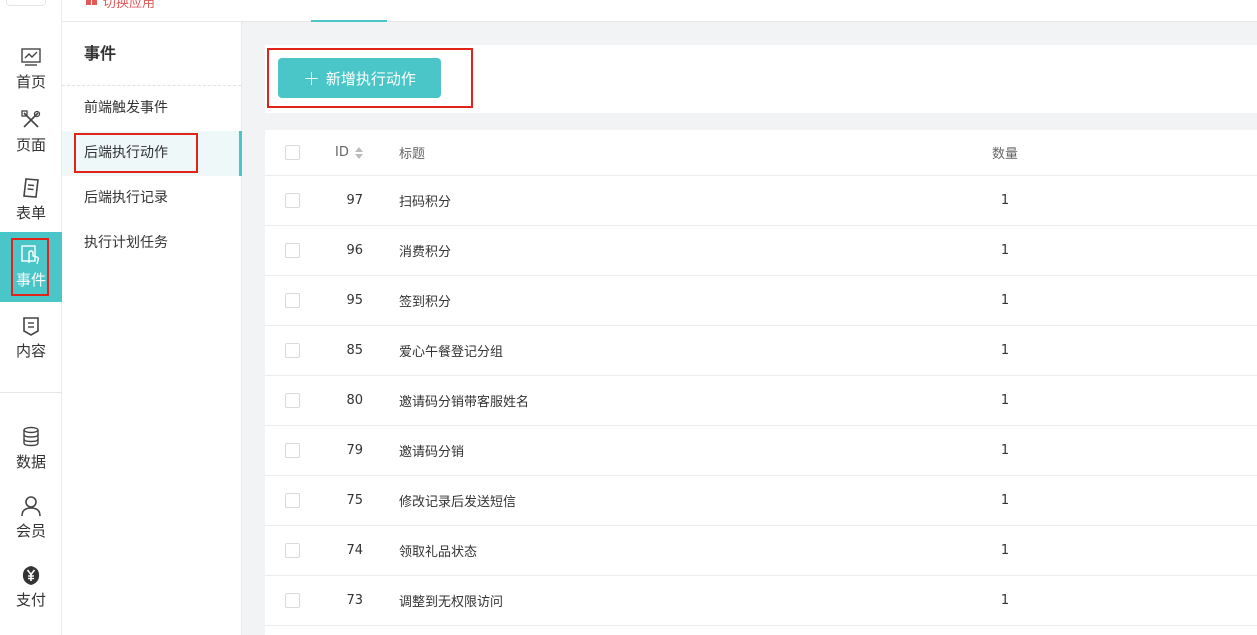 Image resolution: width=1257 pixels, height=635 pixels. What do you see at coordinates (31, 120) in the screenshot?
I see `design-tools-icon` at bounding box center [31, 120].